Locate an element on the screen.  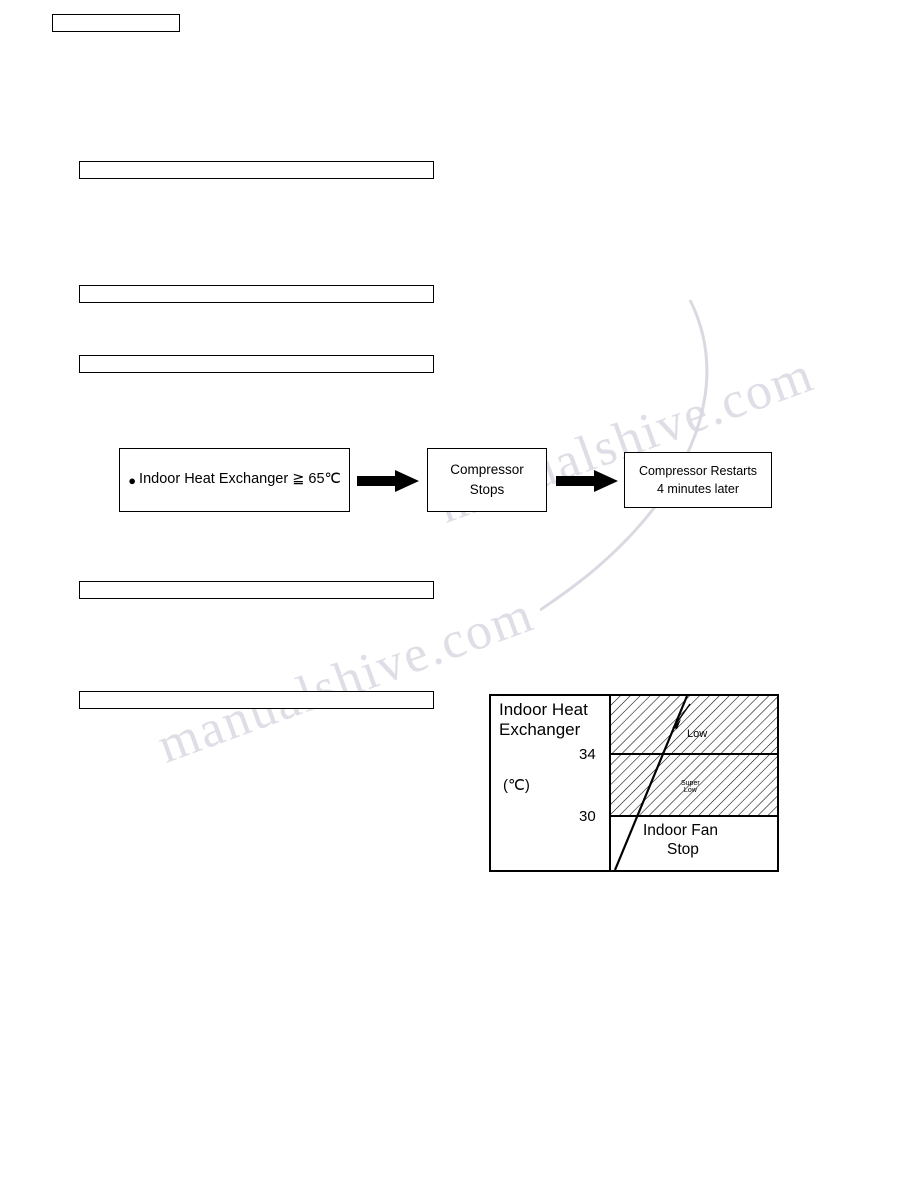
chart-zone-label-super-low-line1: Super is located at coordinates (690, 783).